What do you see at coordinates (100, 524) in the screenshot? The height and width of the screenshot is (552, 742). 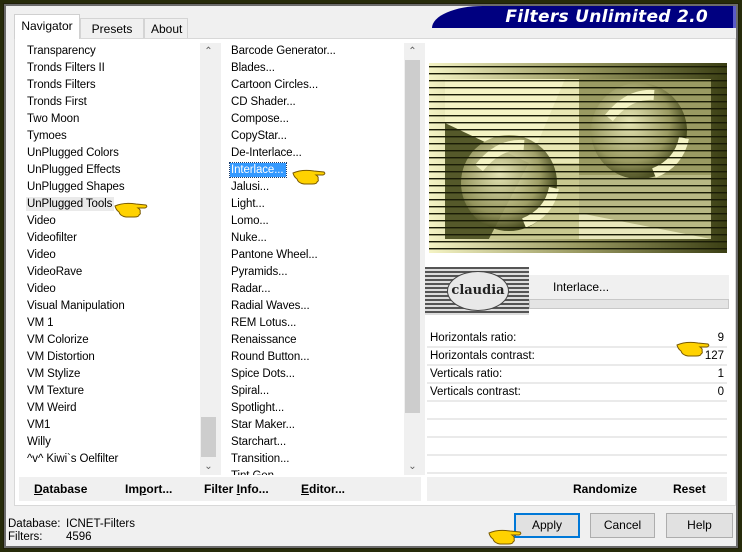 I see `status-value: ICNET-Filters` at bounding box center [100, 524].